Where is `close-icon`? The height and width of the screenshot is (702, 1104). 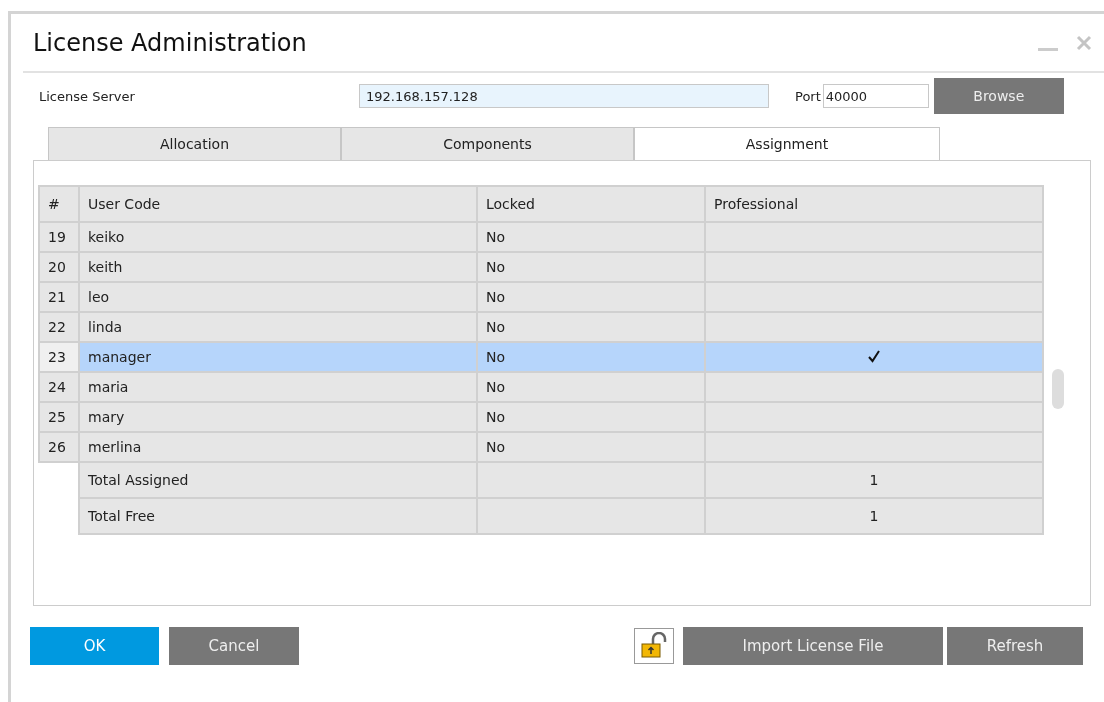
close-icon is located at coordinates (1084, 42).